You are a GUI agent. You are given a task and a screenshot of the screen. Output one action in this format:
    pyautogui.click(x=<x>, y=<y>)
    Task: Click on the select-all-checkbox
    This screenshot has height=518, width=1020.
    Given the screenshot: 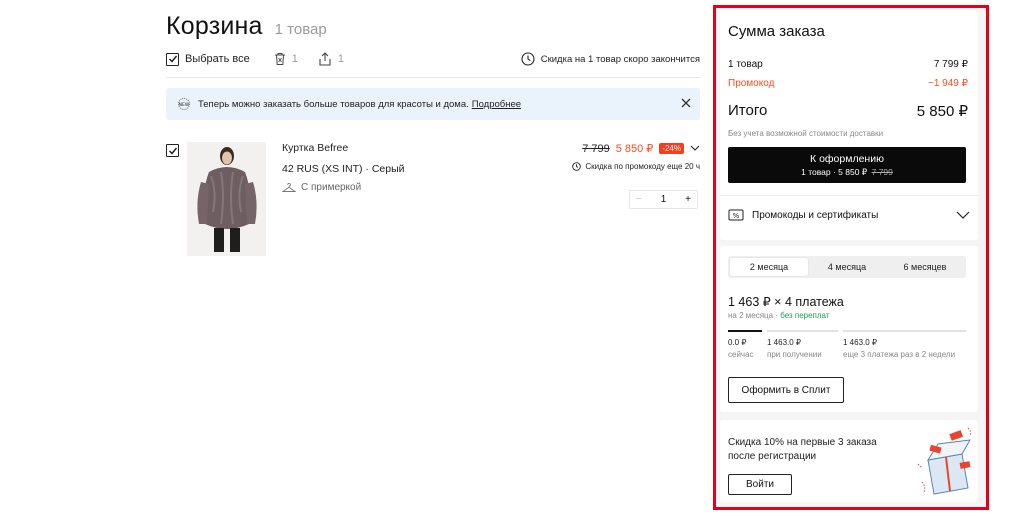 What is the action you would take?
    pyautogui.click(x=172, y=59)
    